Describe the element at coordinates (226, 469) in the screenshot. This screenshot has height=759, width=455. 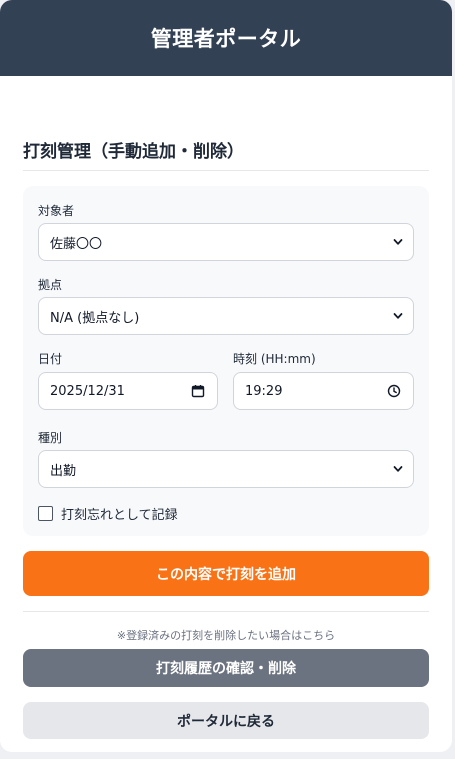
I see `kind-select: 出勤` at that location.